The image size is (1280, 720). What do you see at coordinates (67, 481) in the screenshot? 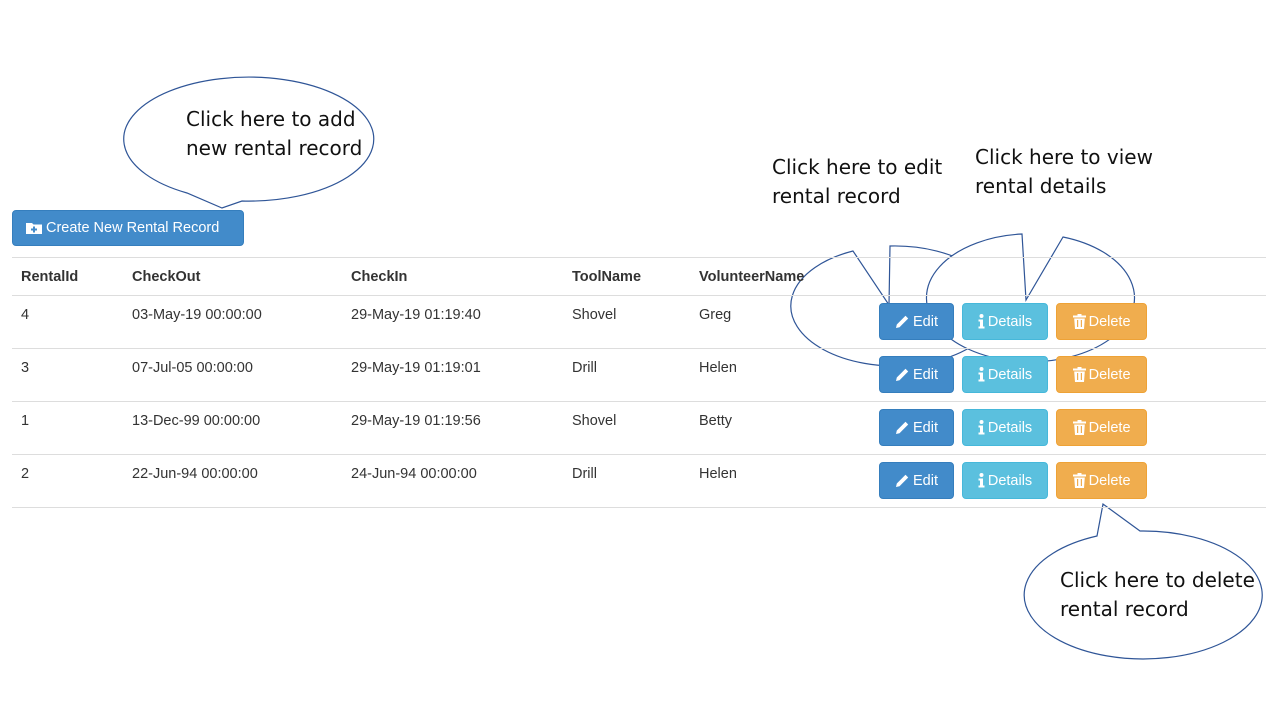
I see `cell-rental-id: 2` at bounding box center [67, 481].